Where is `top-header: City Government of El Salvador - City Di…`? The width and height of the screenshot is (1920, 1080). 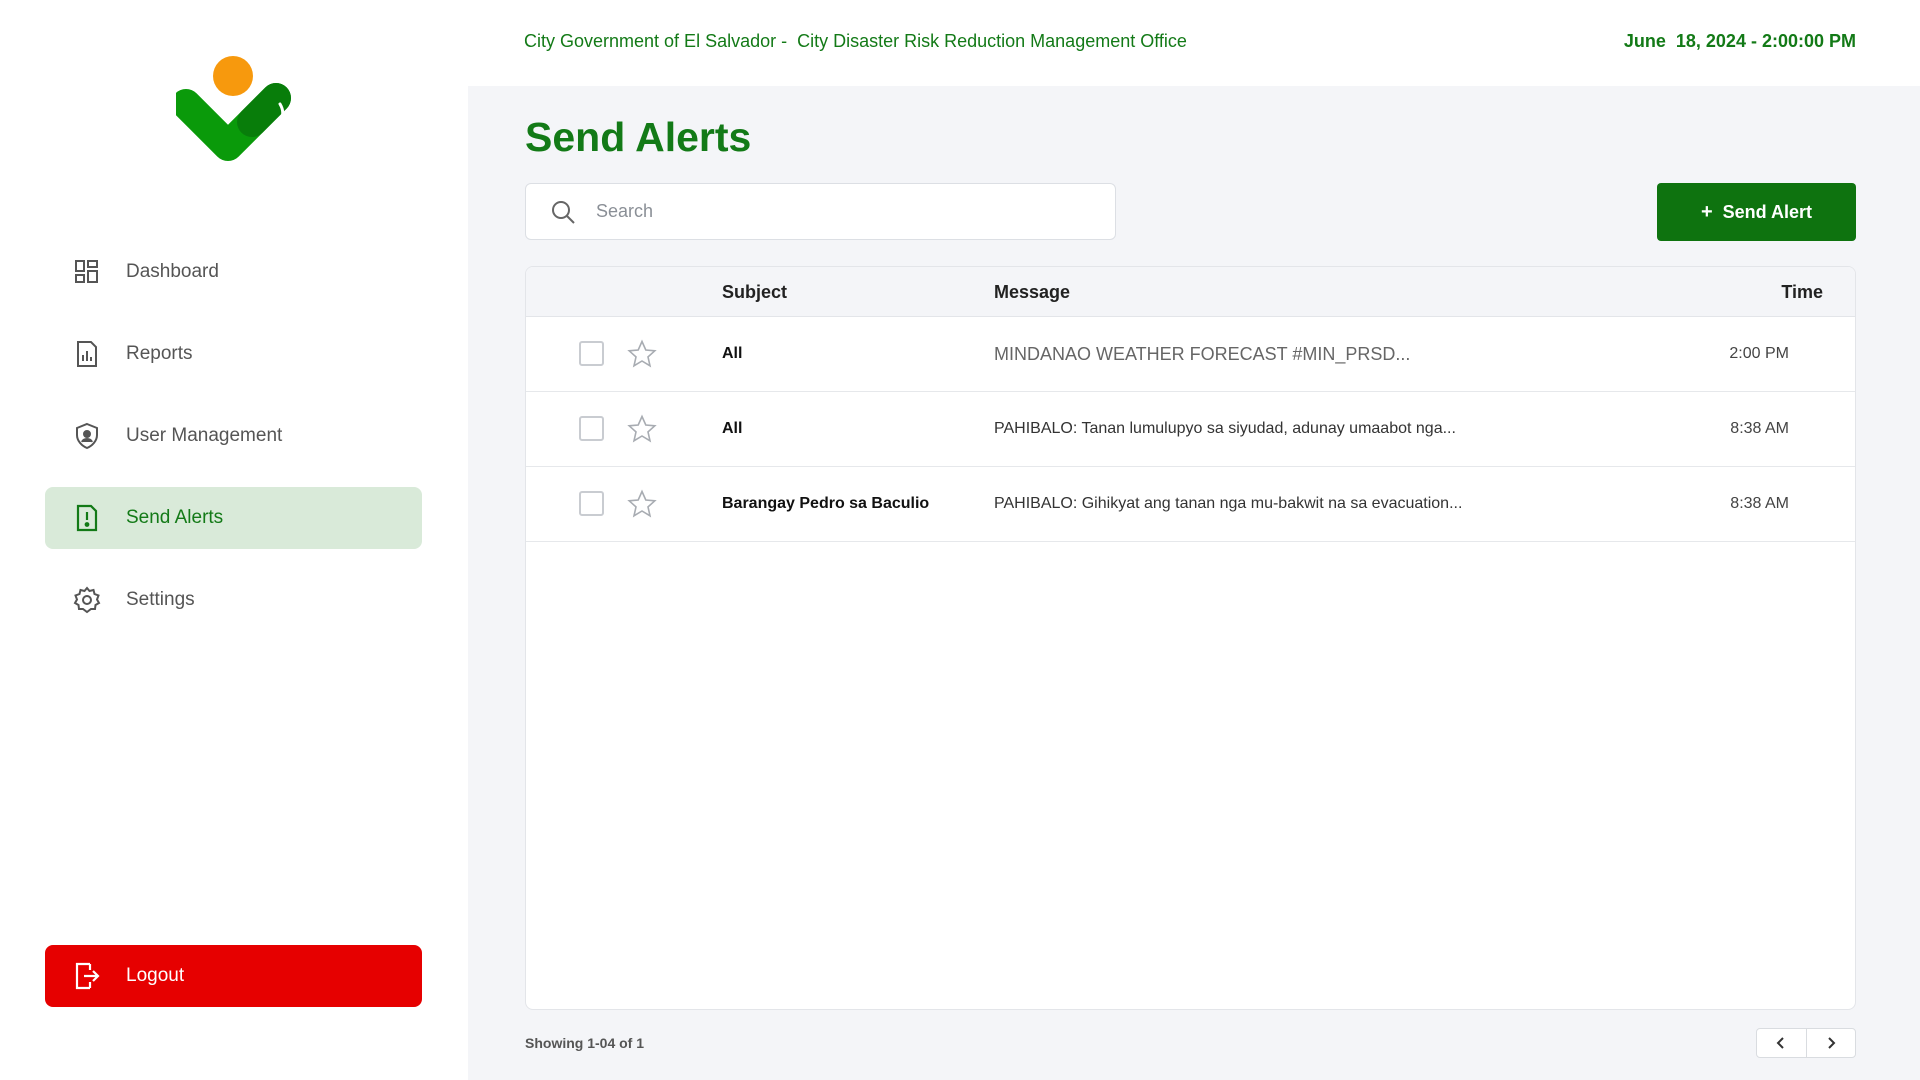 top-header: City Government of El Salvador - City Di… is located at coordinates (1194, 43).